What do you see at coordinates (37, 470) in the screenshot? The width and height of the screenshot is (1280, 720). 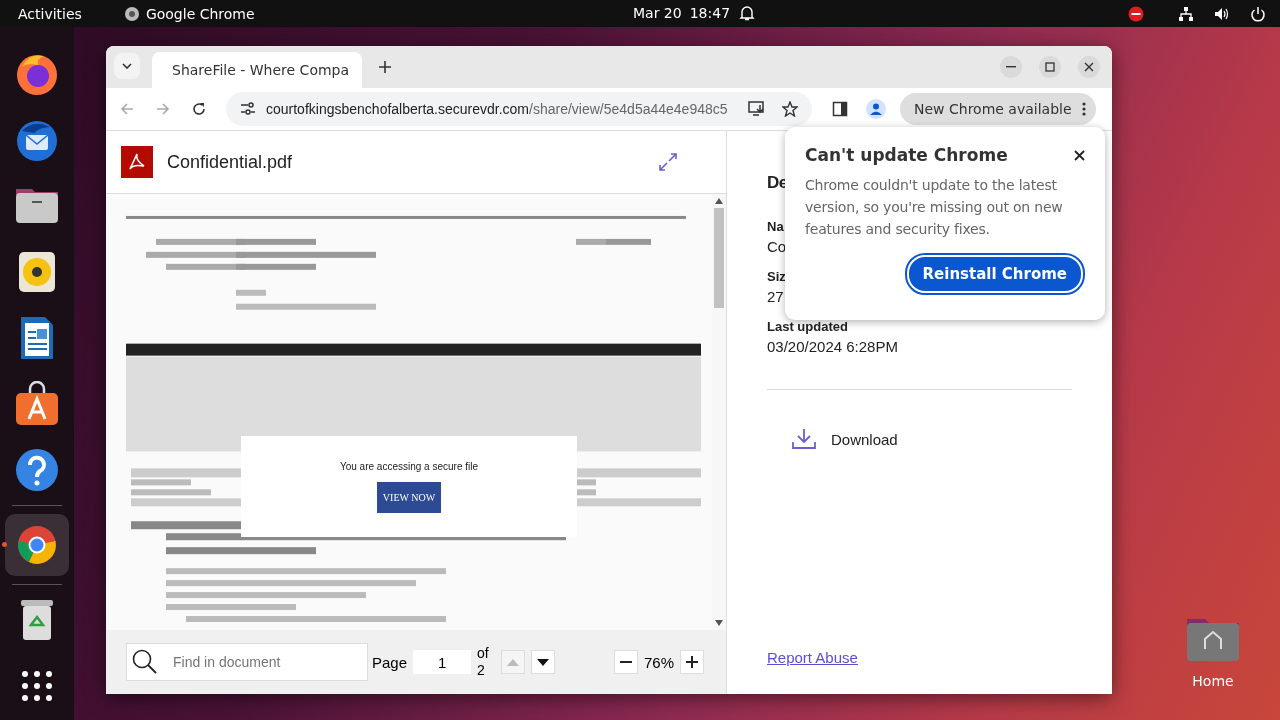 I see `help-icon` at bounding box center [37, 470].